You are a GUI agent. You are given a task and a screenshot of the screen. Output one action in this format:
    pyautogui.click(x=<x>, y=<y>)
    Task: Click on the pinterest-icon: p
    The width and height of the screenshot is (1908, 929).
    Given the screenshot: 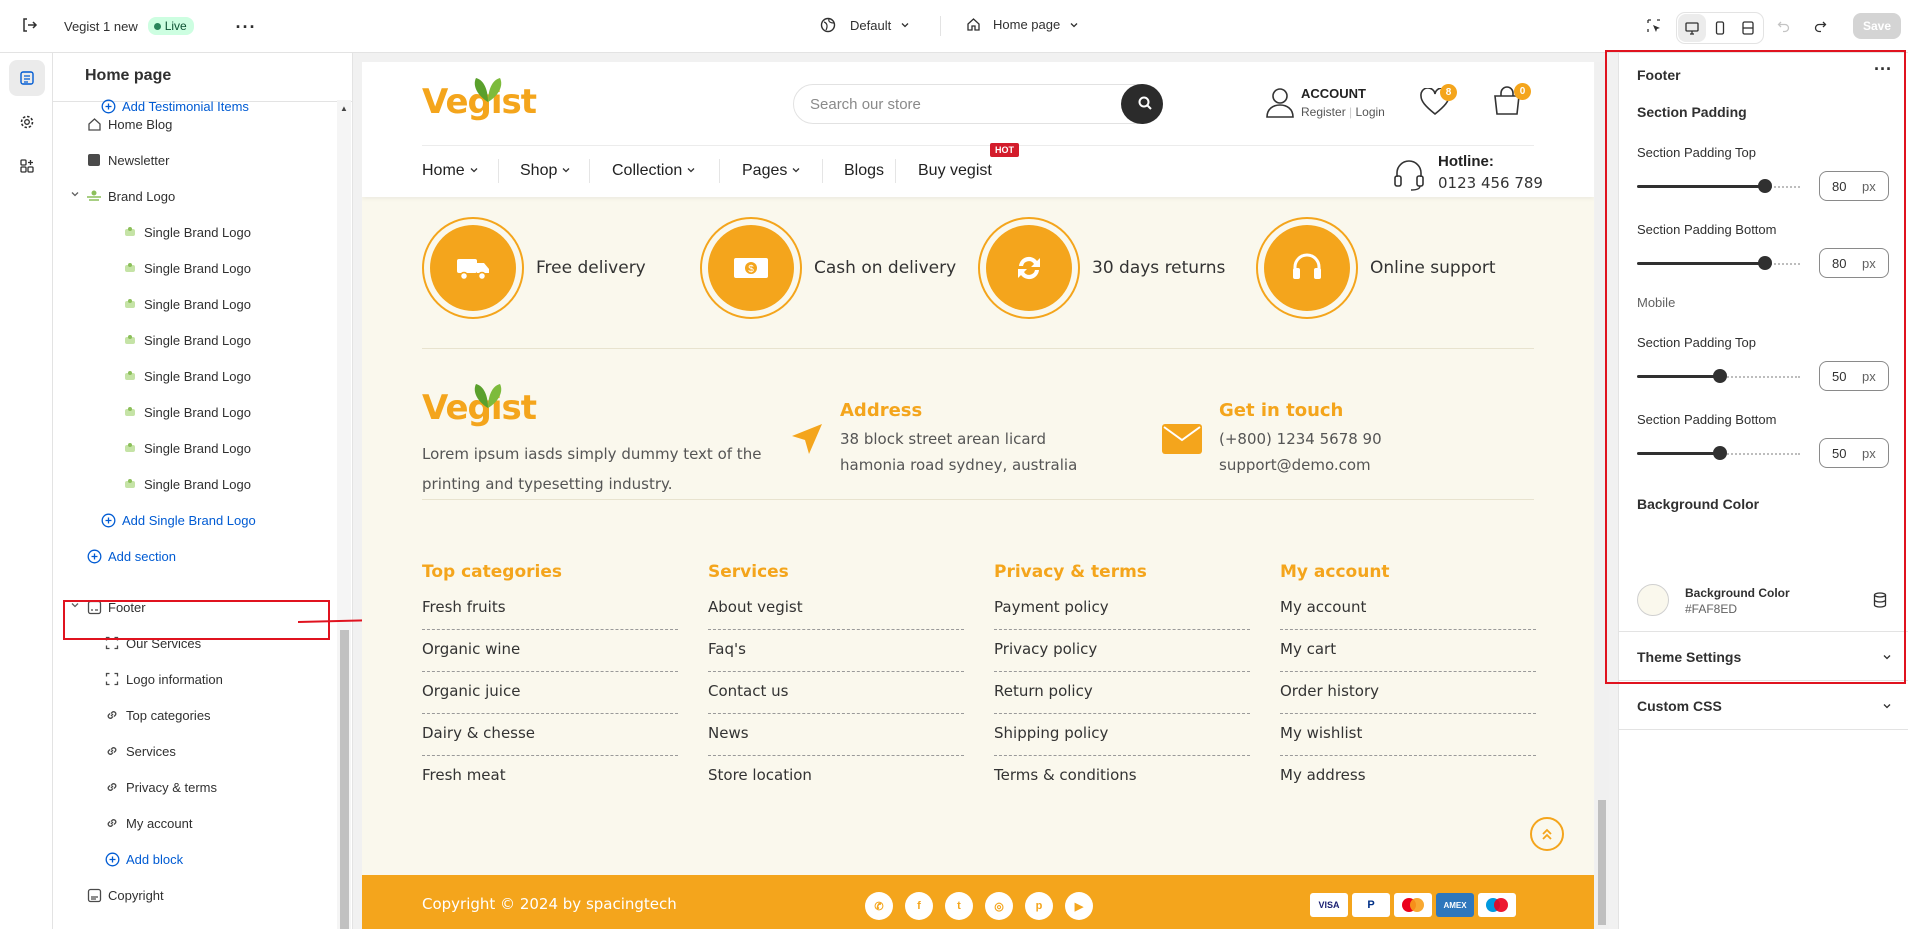 What is the action you would take?
    pyautogui.click(x=1039, y=906)
    